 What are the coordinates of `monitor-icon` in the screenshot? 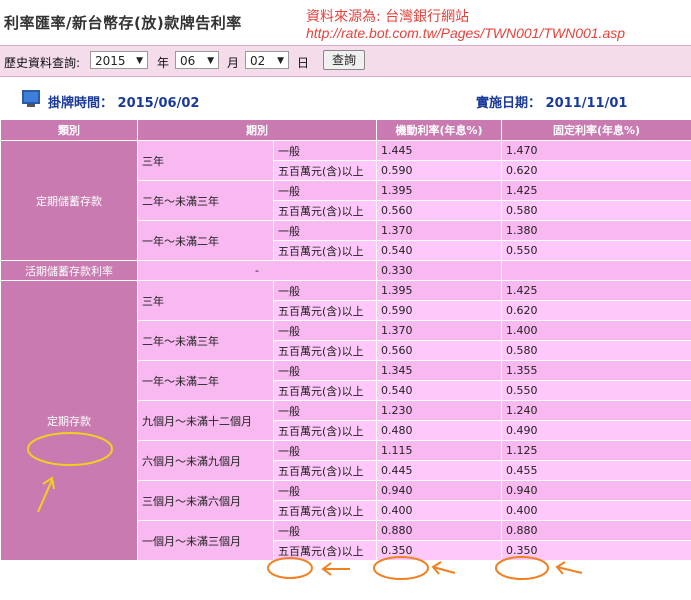 It's located at (31, 98).